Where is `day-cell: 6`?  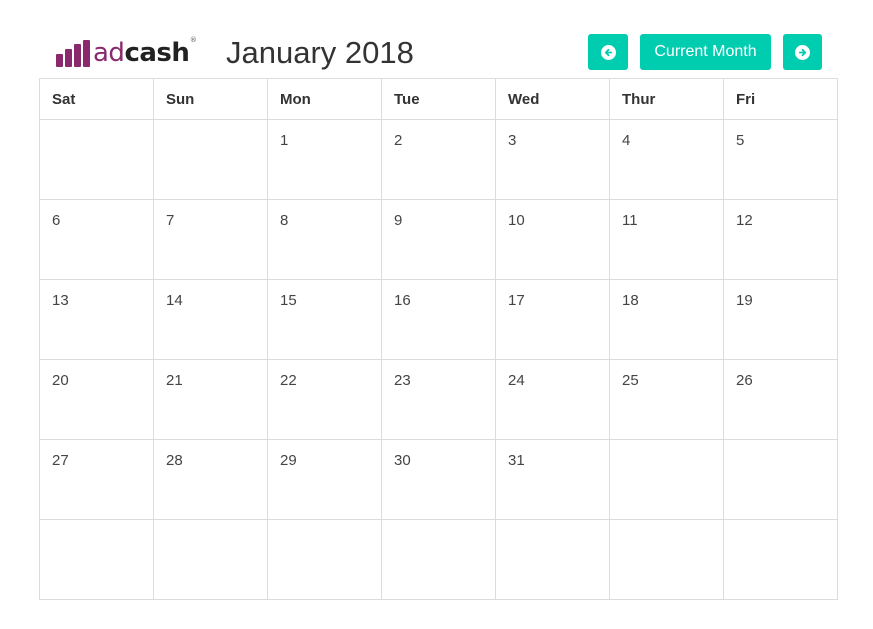
day-cell: 6 is located at coordinates (96, 239).